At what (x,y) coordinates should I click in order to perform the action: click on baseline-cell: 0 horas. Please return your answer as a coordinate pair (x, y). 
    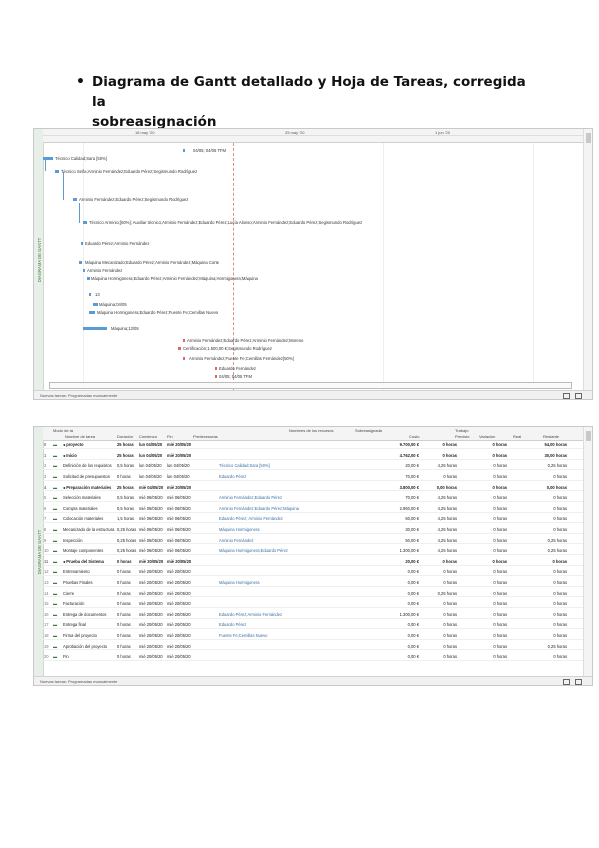
    Looking at the image, I should click on (500, 604).